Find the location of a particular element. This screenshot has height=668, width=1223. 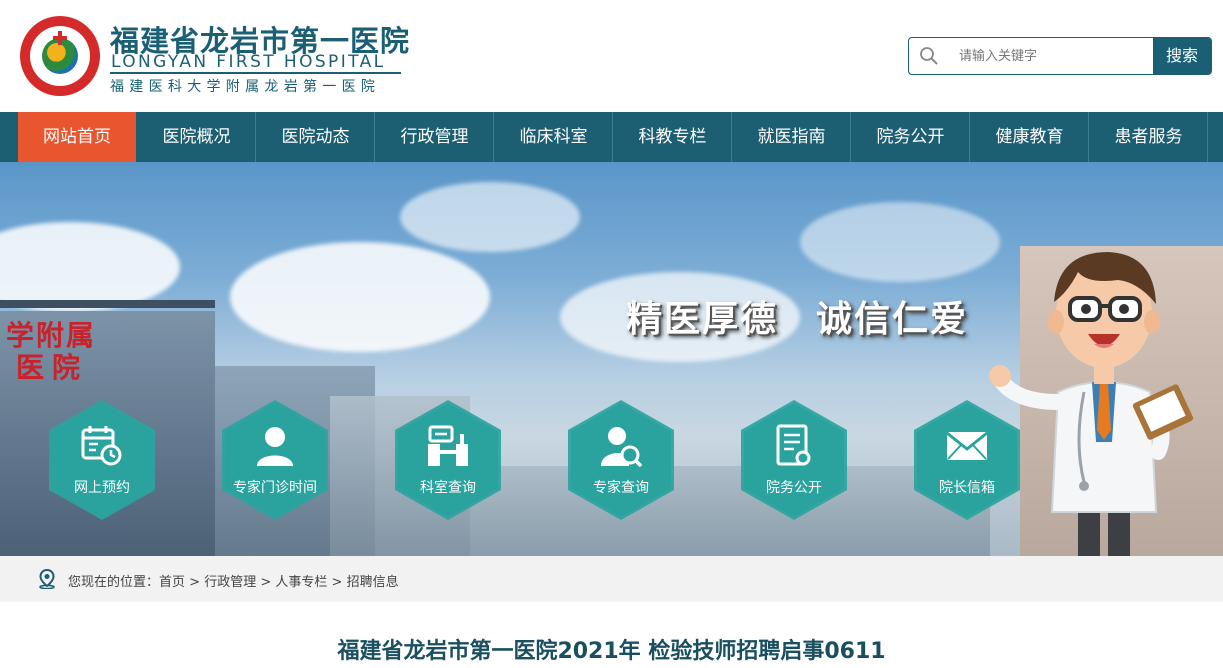

quick-link-label: 科室查询 is located at coordinates (448, 488).